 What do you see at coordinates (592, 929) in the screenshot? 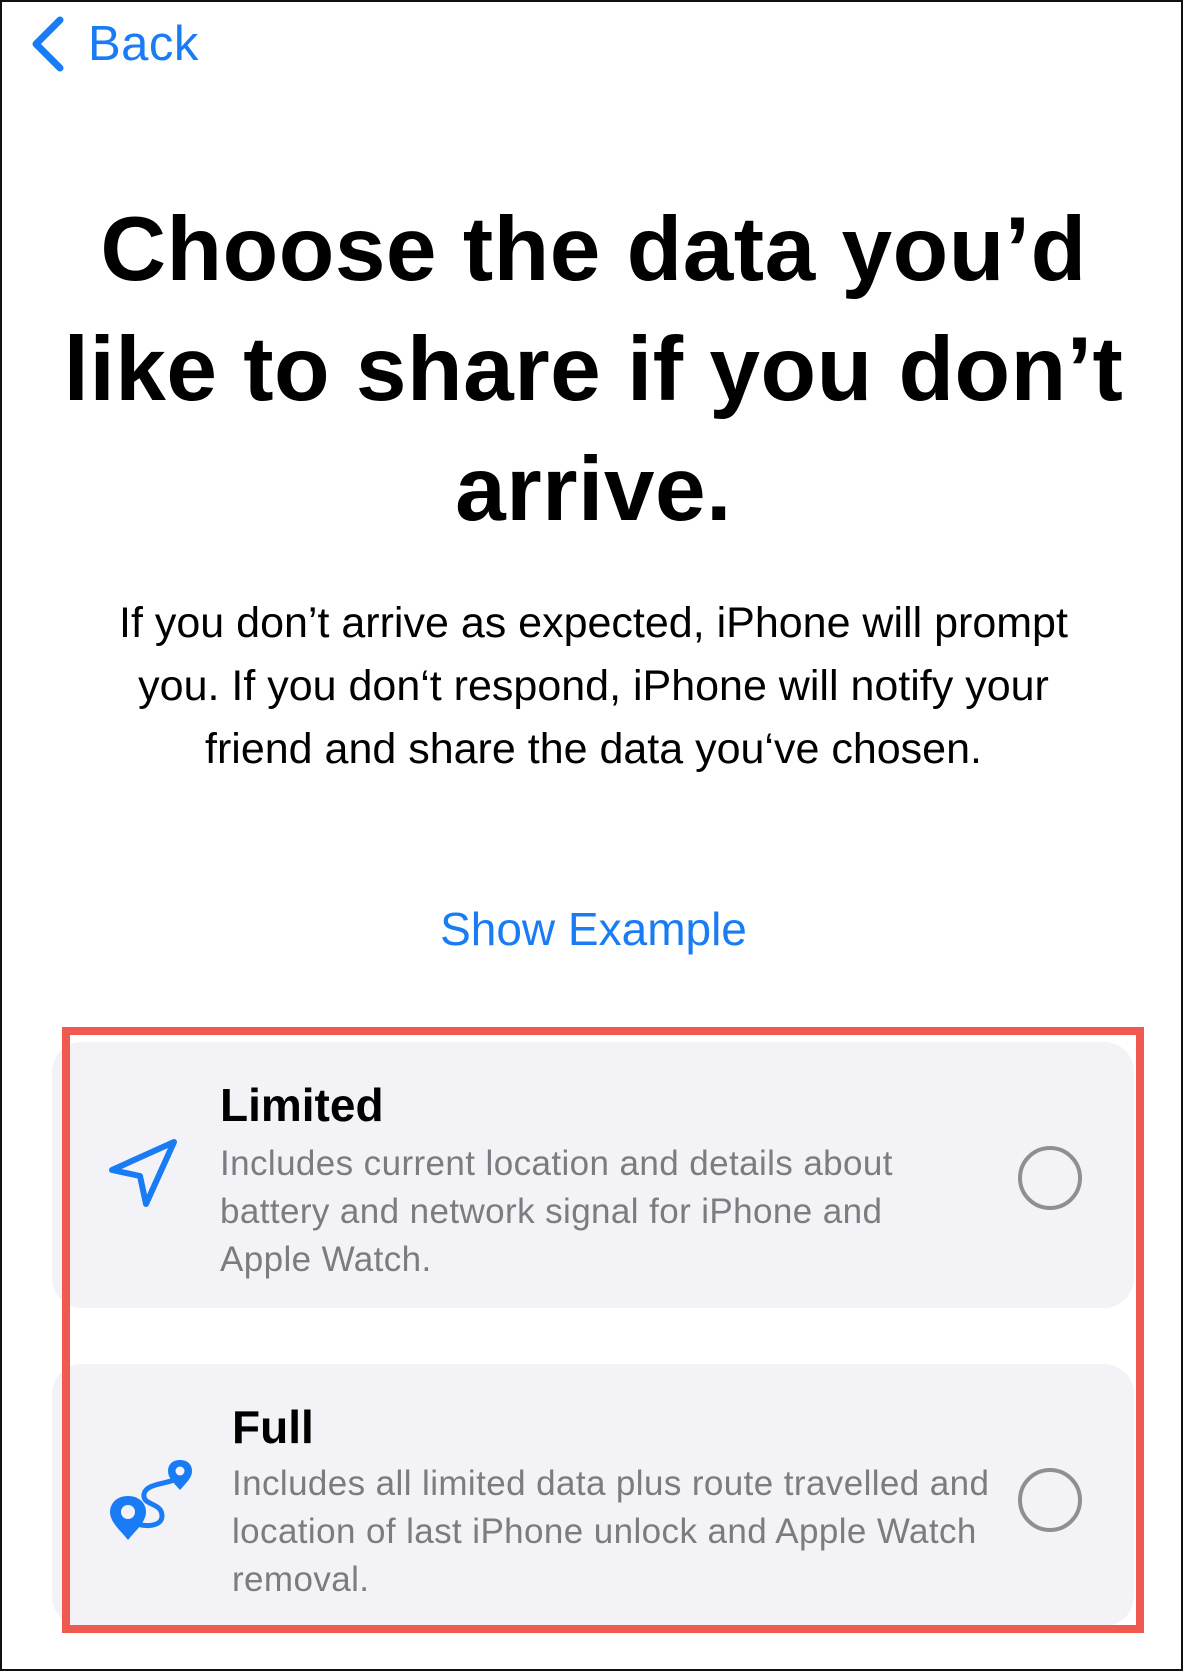
I see `show-example-link: Show Example` at bounding box center [592, 929].